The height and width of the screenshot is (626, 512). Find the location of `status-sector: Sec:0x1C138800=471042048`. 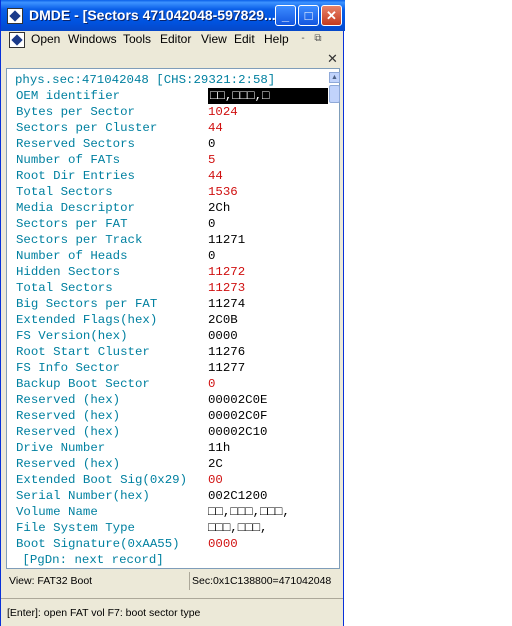

status-sector: Sec:0x1C138800=471042048 is located at coordinates (262, 581).